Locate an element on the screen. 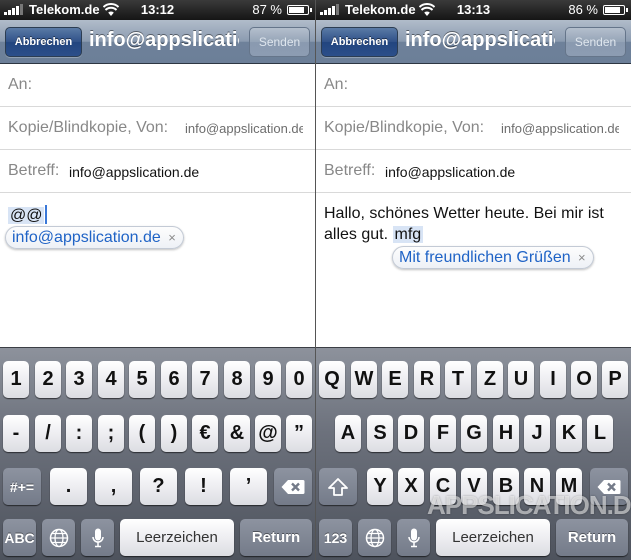 This screenshot has height=560, width=631. symbols-toggle-key: #+= is located at coordinates (22, 486).